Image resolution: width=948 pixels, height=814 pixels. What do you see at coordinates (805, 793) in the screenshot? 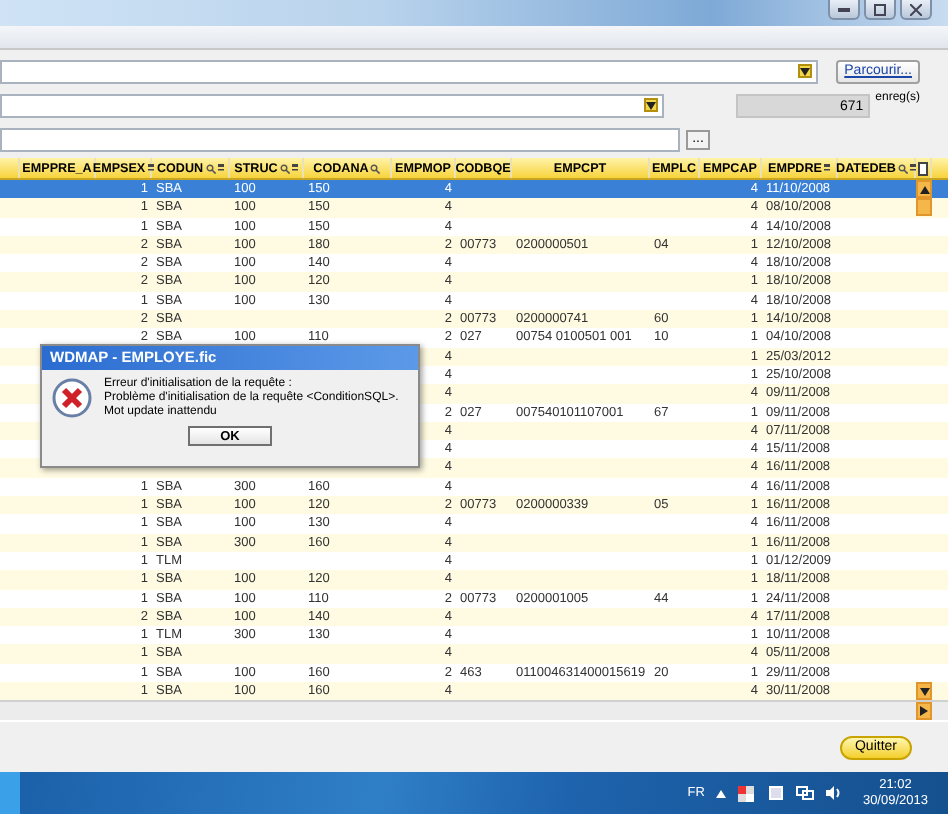
I see `network-icon` at bounding box center [805, 793].